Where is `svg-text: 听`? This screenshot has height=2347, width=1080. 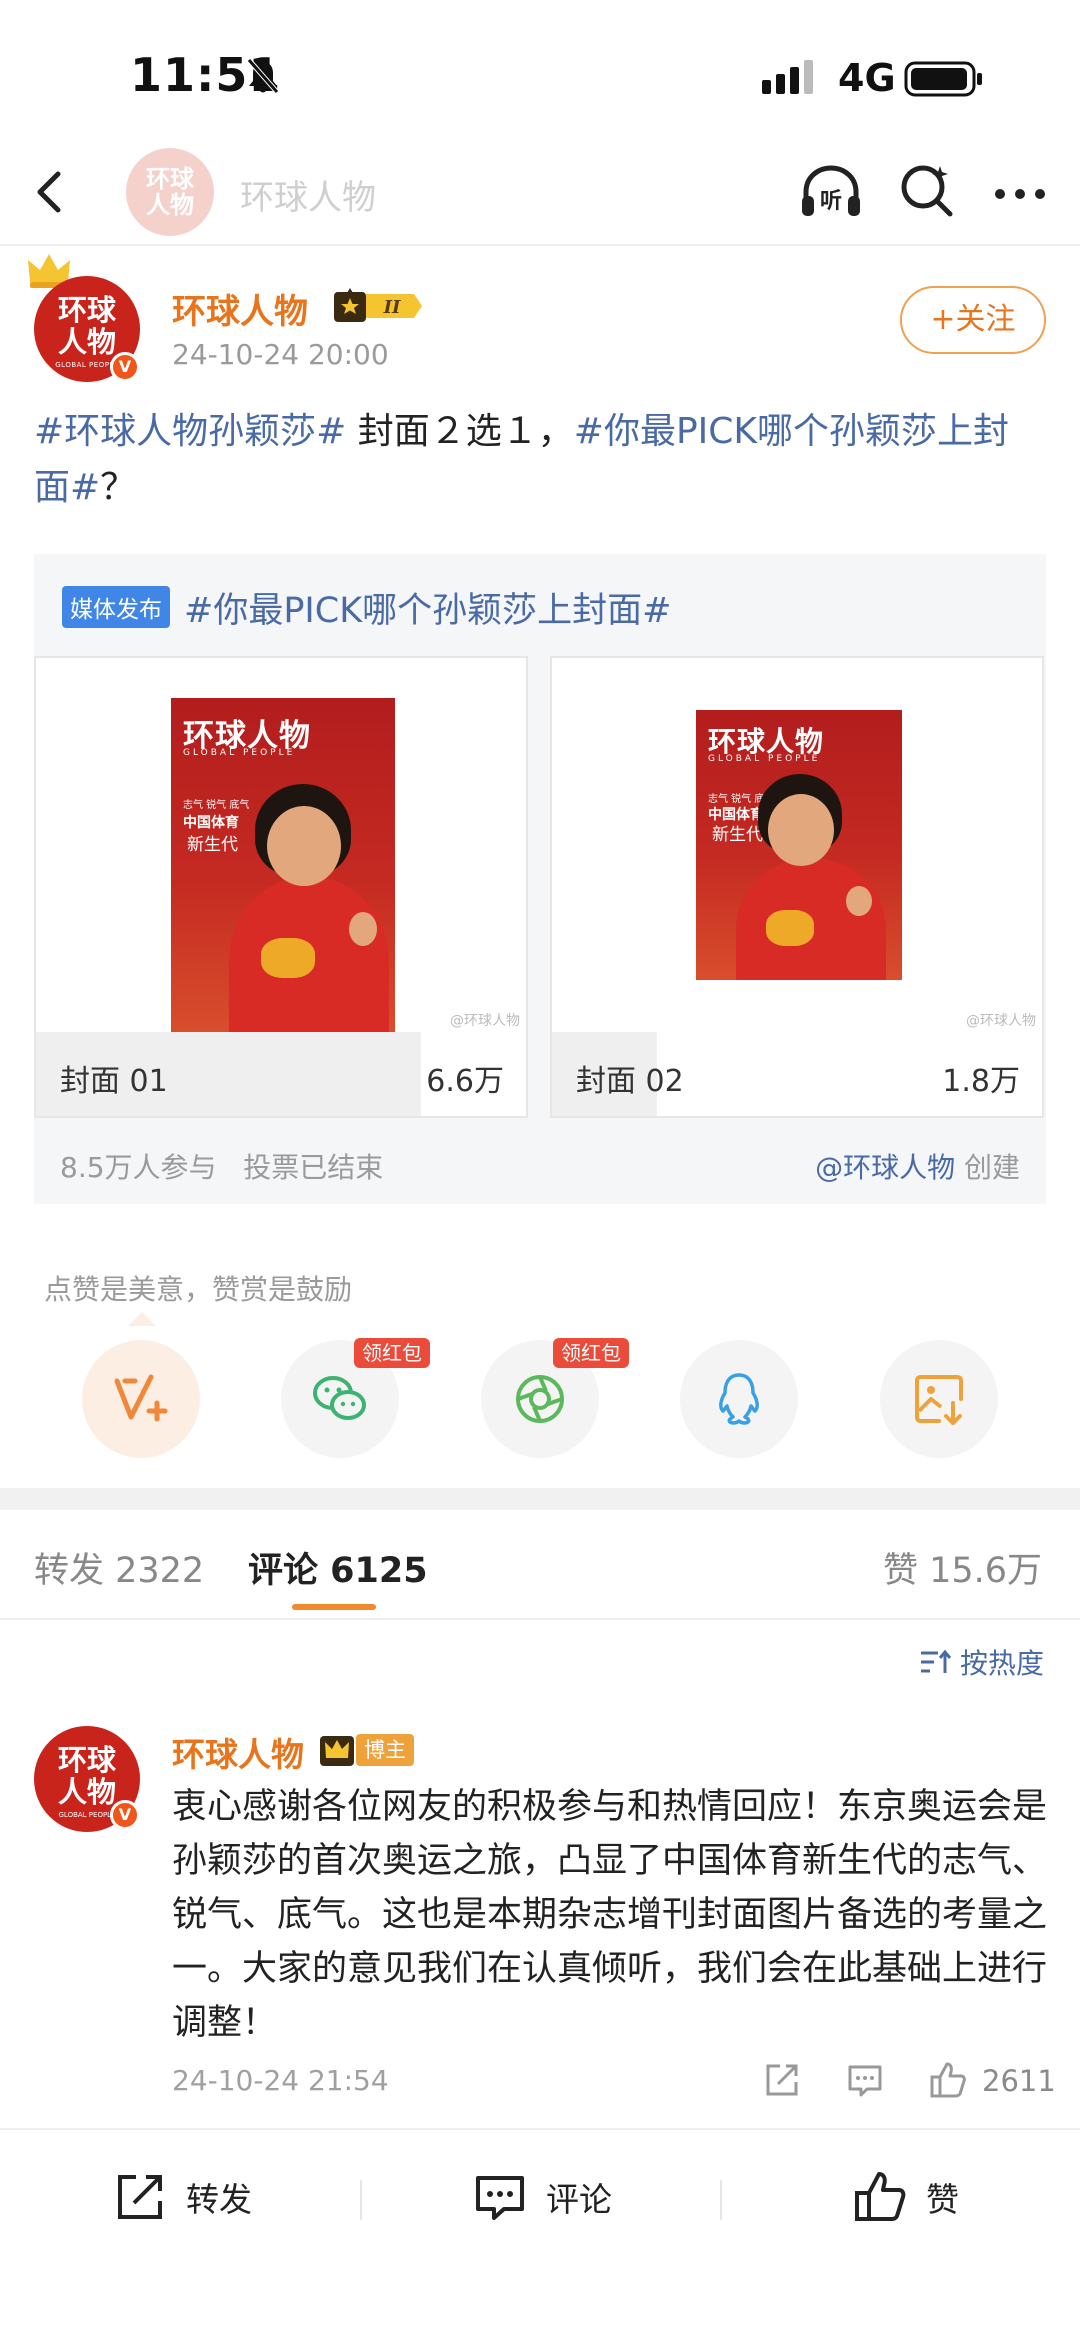 svg-text: 听 is located at coordinates (831, 201).